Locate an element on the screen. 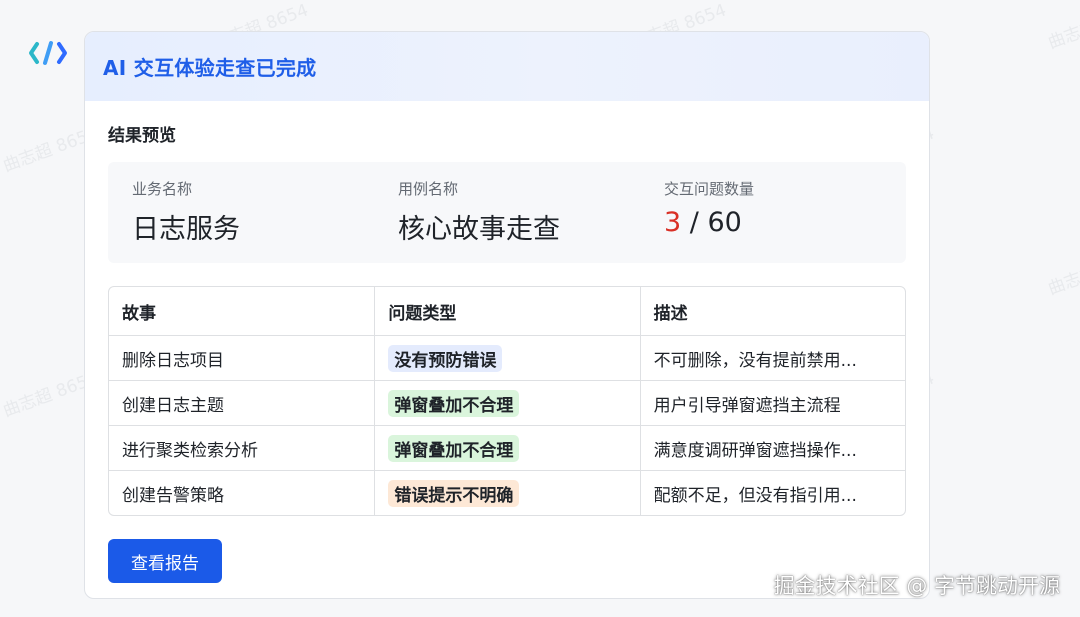 Image resolution: width=1080 pixels, height=617 pixels. table-row: 创建日志主题 弹窗叠加不合理 用户引导弹窗遮挡主流程 is located at coordinates (507, 402).